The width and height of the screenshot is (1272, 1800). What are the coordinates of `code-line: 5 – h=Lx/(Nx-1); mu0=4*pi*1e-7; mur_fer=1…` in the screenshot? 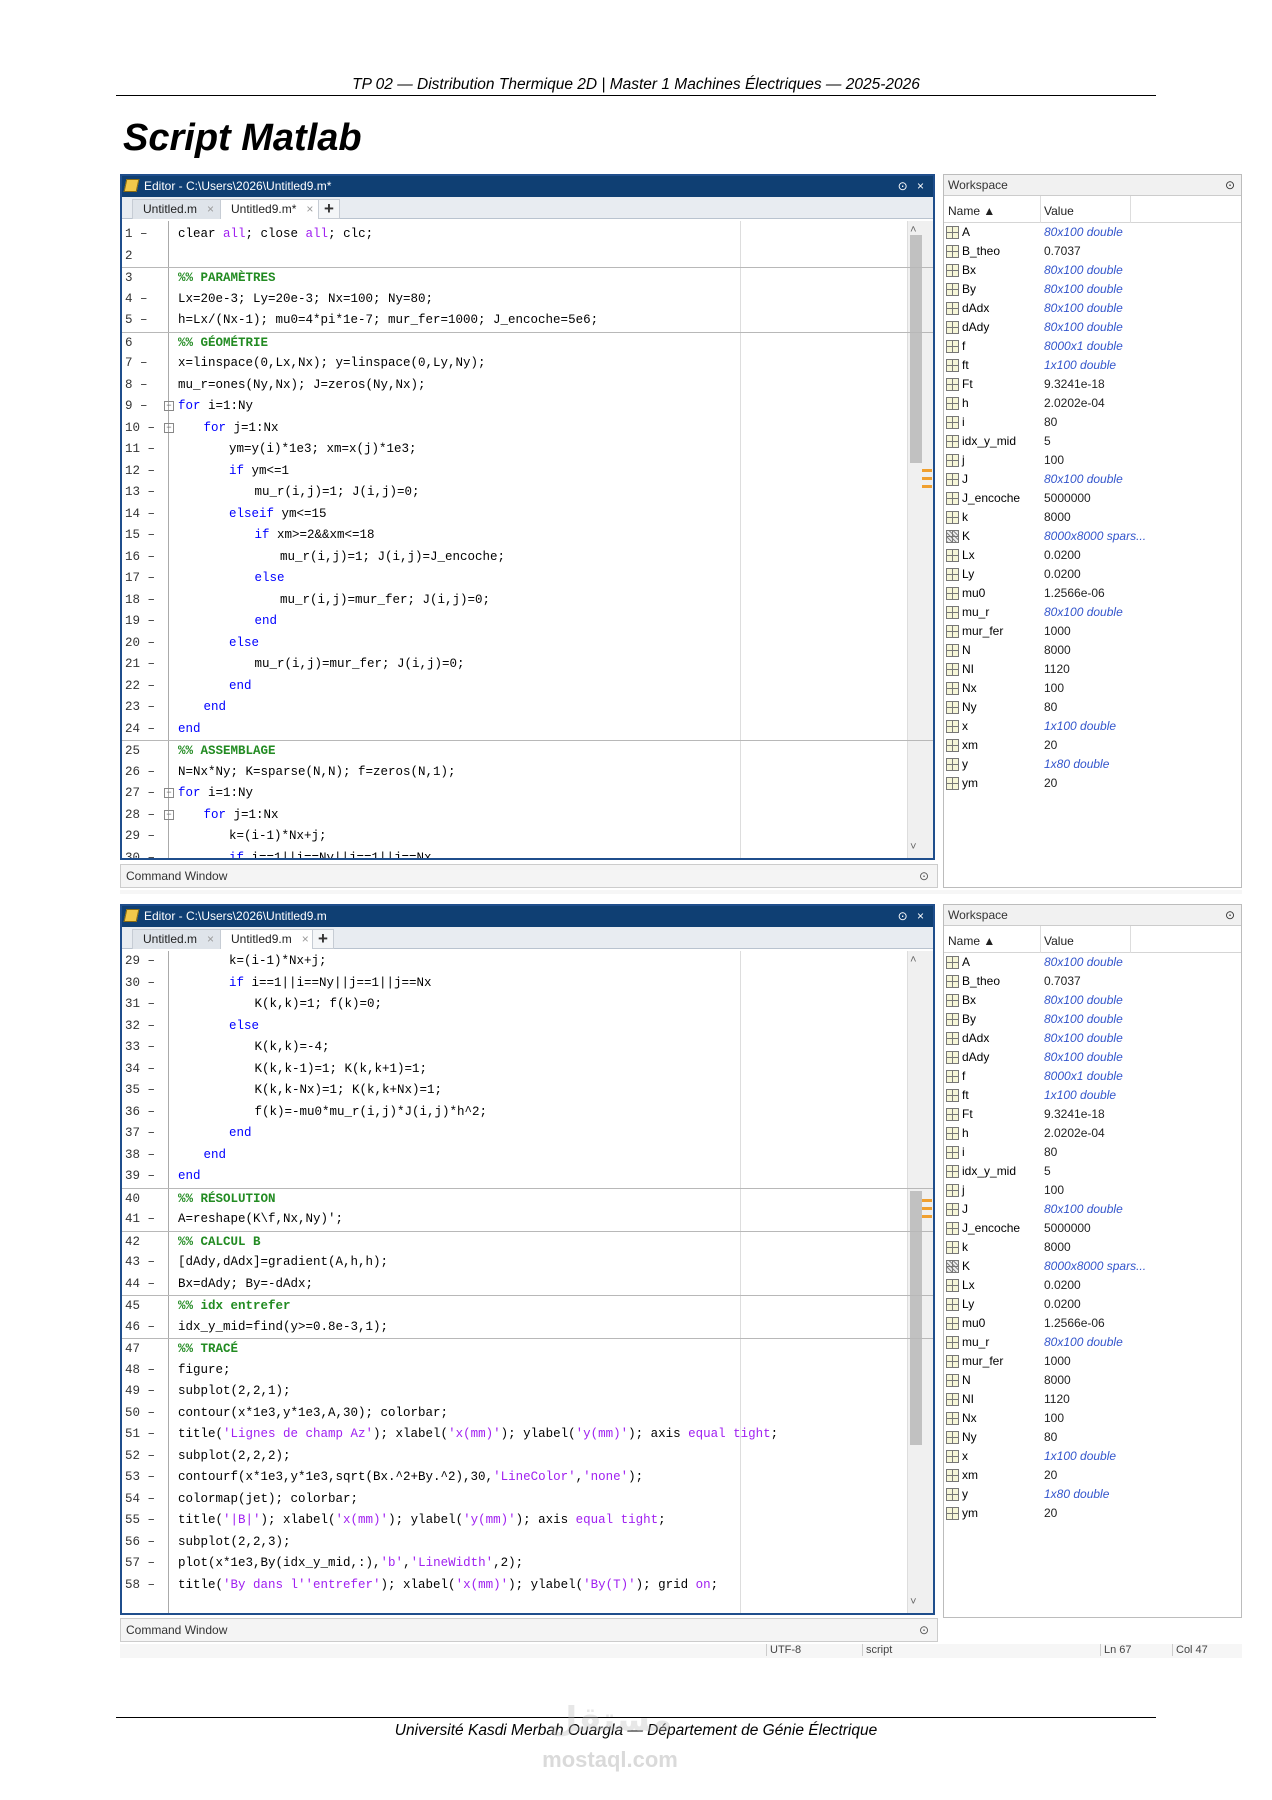 It's located at (527, 321).